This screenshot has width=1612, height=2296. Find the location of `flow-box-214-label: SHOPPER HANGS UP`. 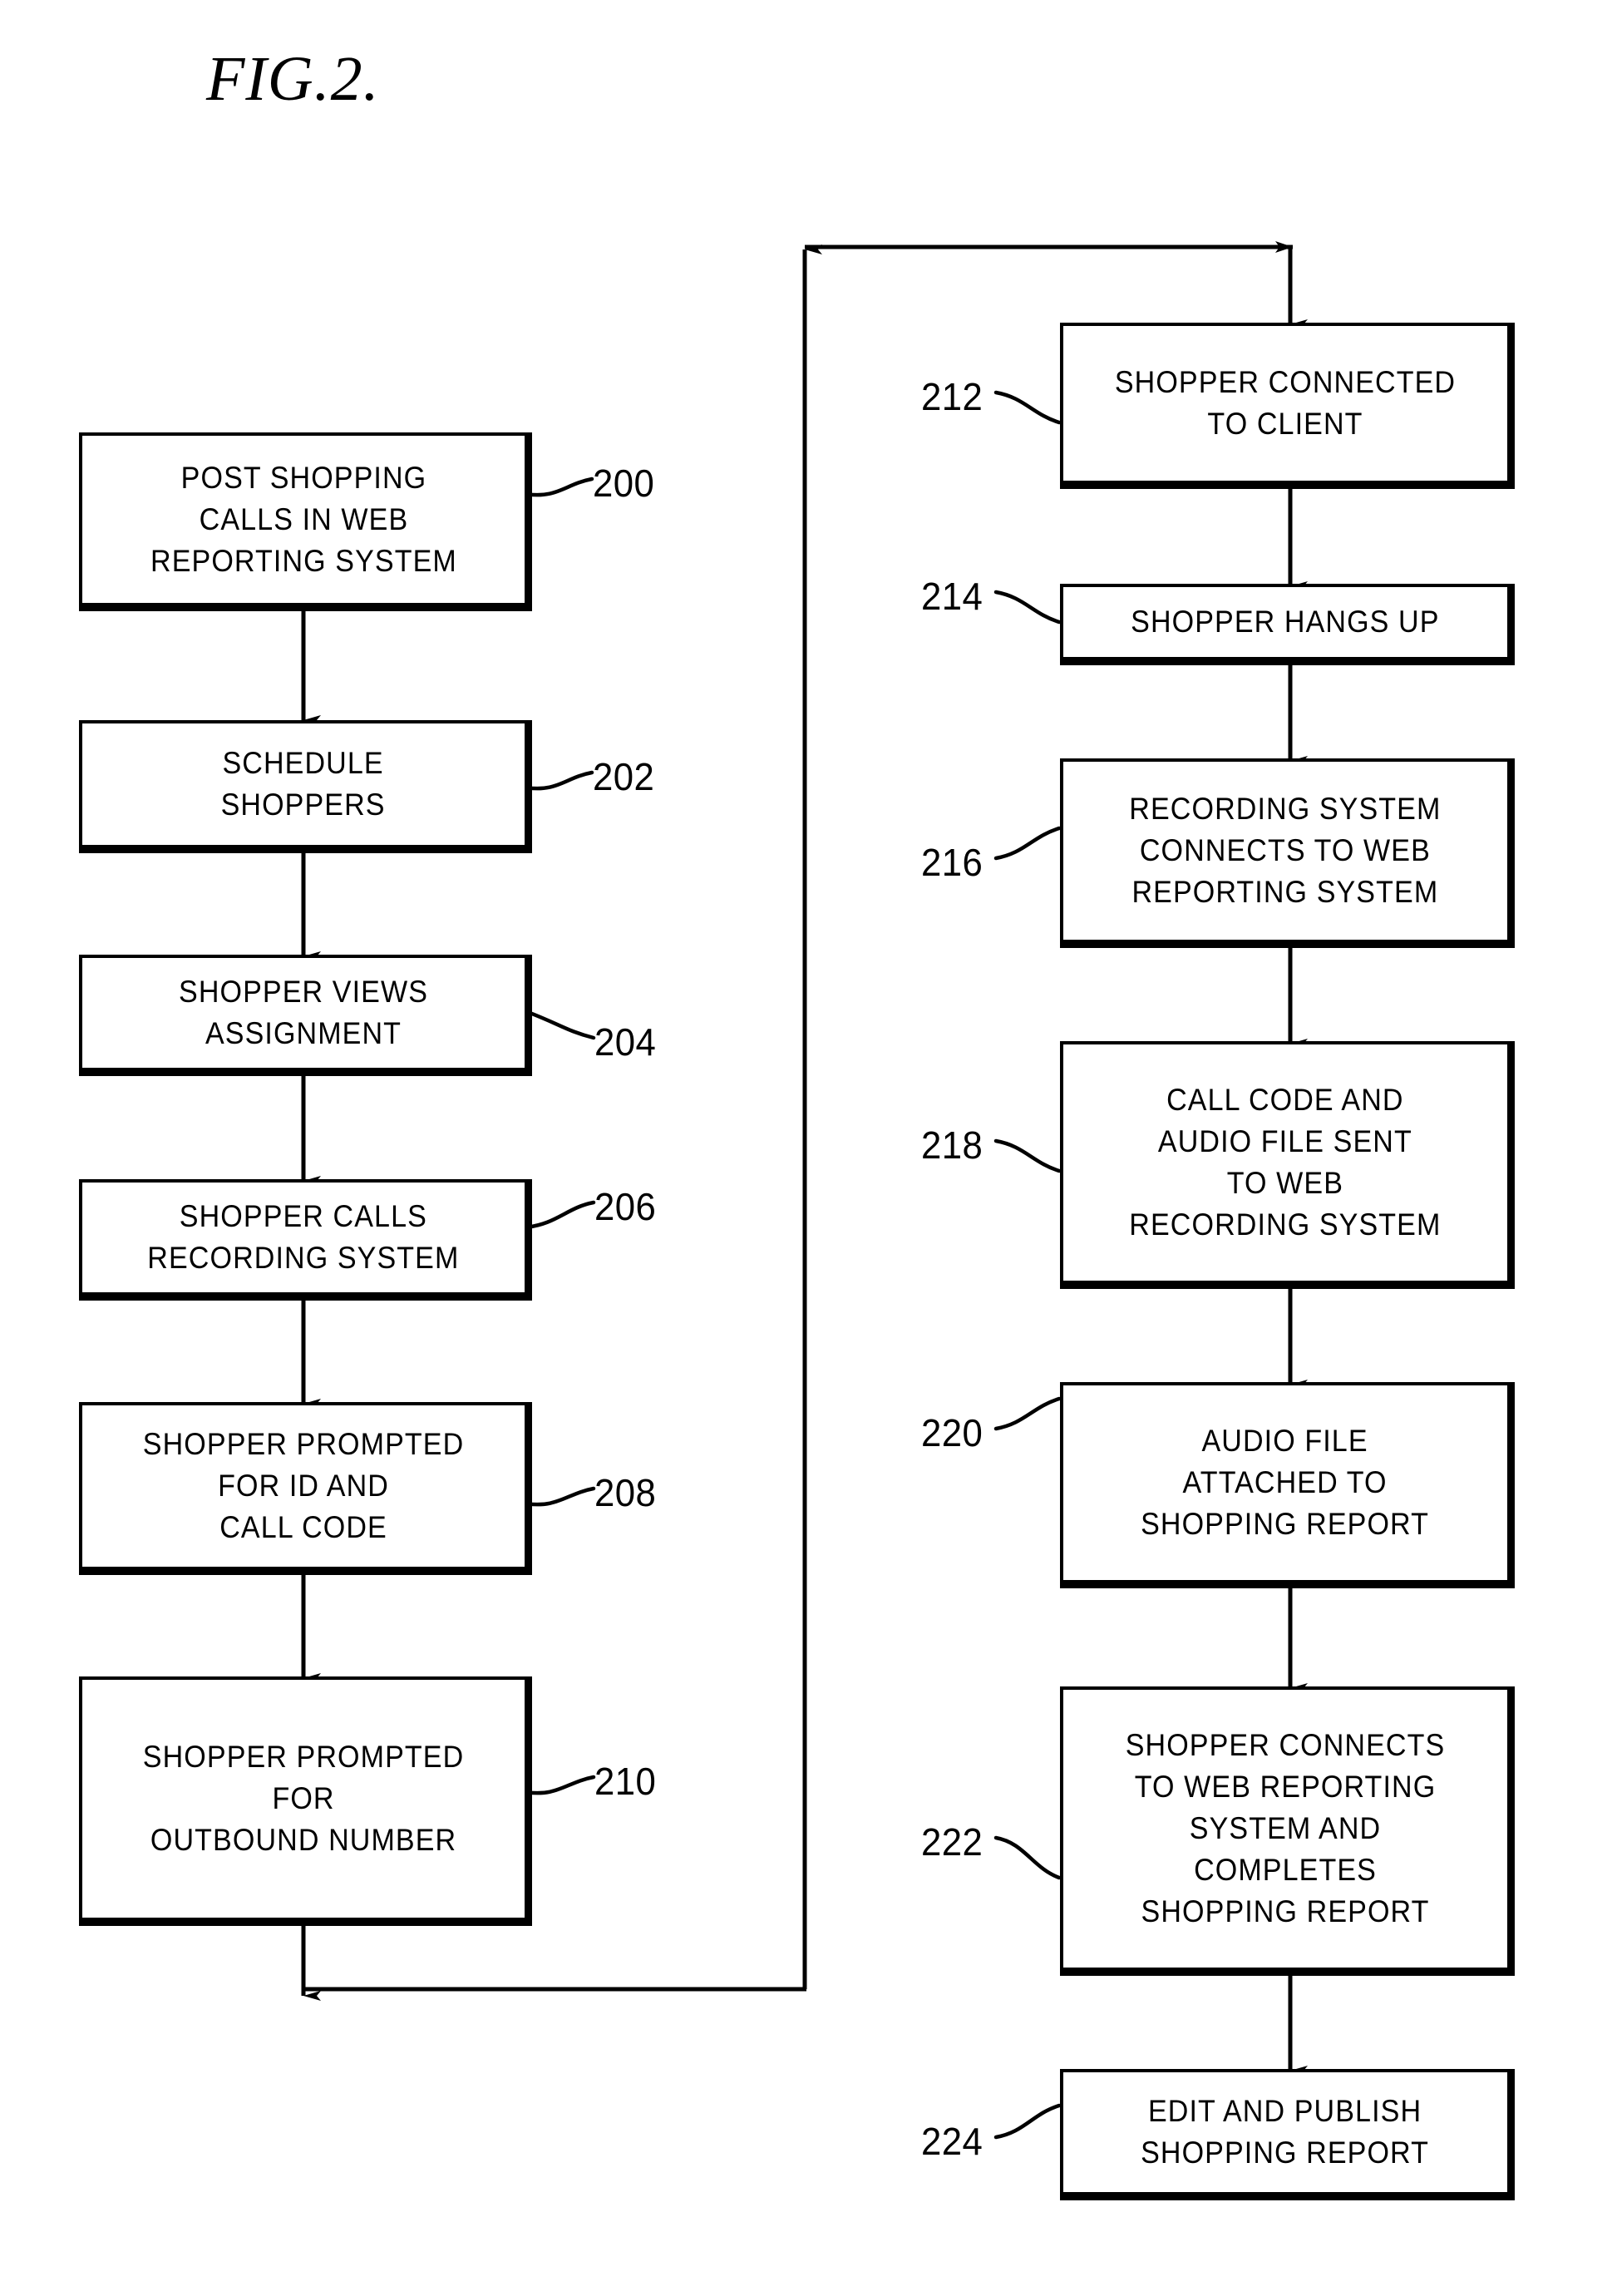

flow-box-214-label: SHOPPER HANGS UP is located at coordinates (1286, 622).